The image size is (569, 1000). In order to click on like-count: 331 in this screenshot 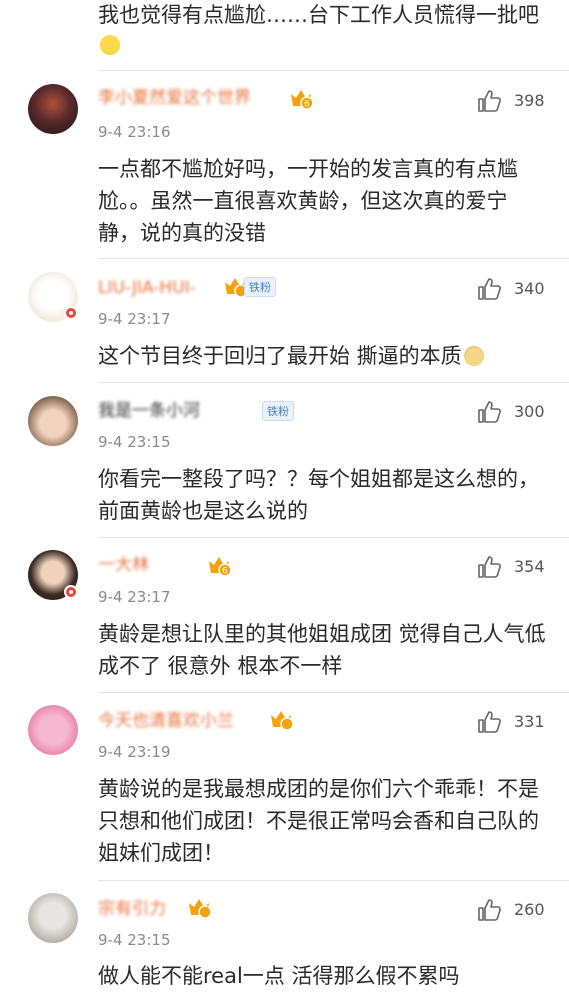, I will do `click(529, 721)`.